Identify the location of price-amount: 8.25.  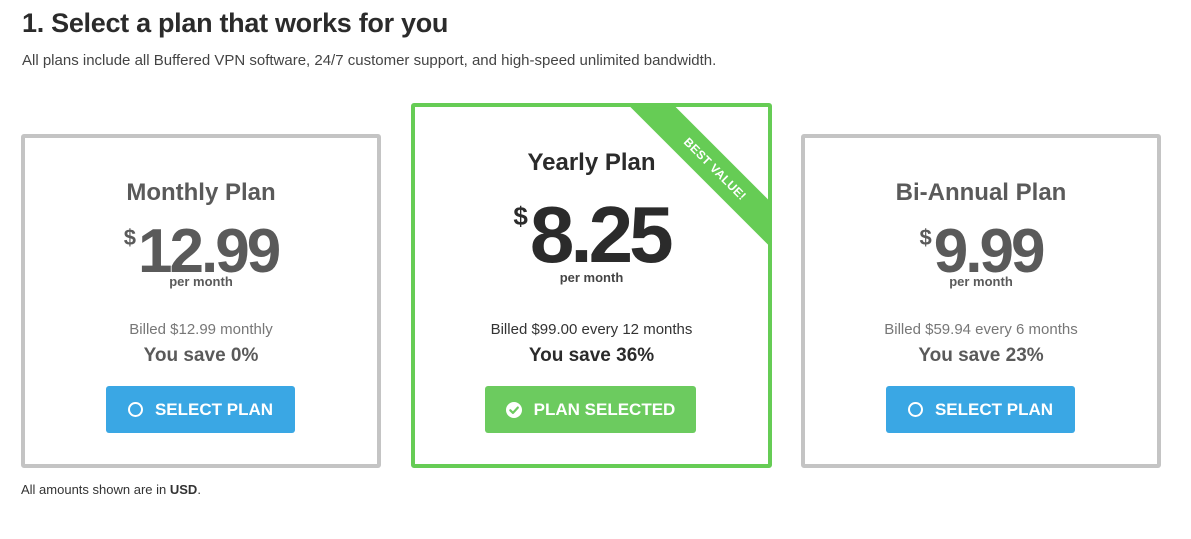
(601, 234).